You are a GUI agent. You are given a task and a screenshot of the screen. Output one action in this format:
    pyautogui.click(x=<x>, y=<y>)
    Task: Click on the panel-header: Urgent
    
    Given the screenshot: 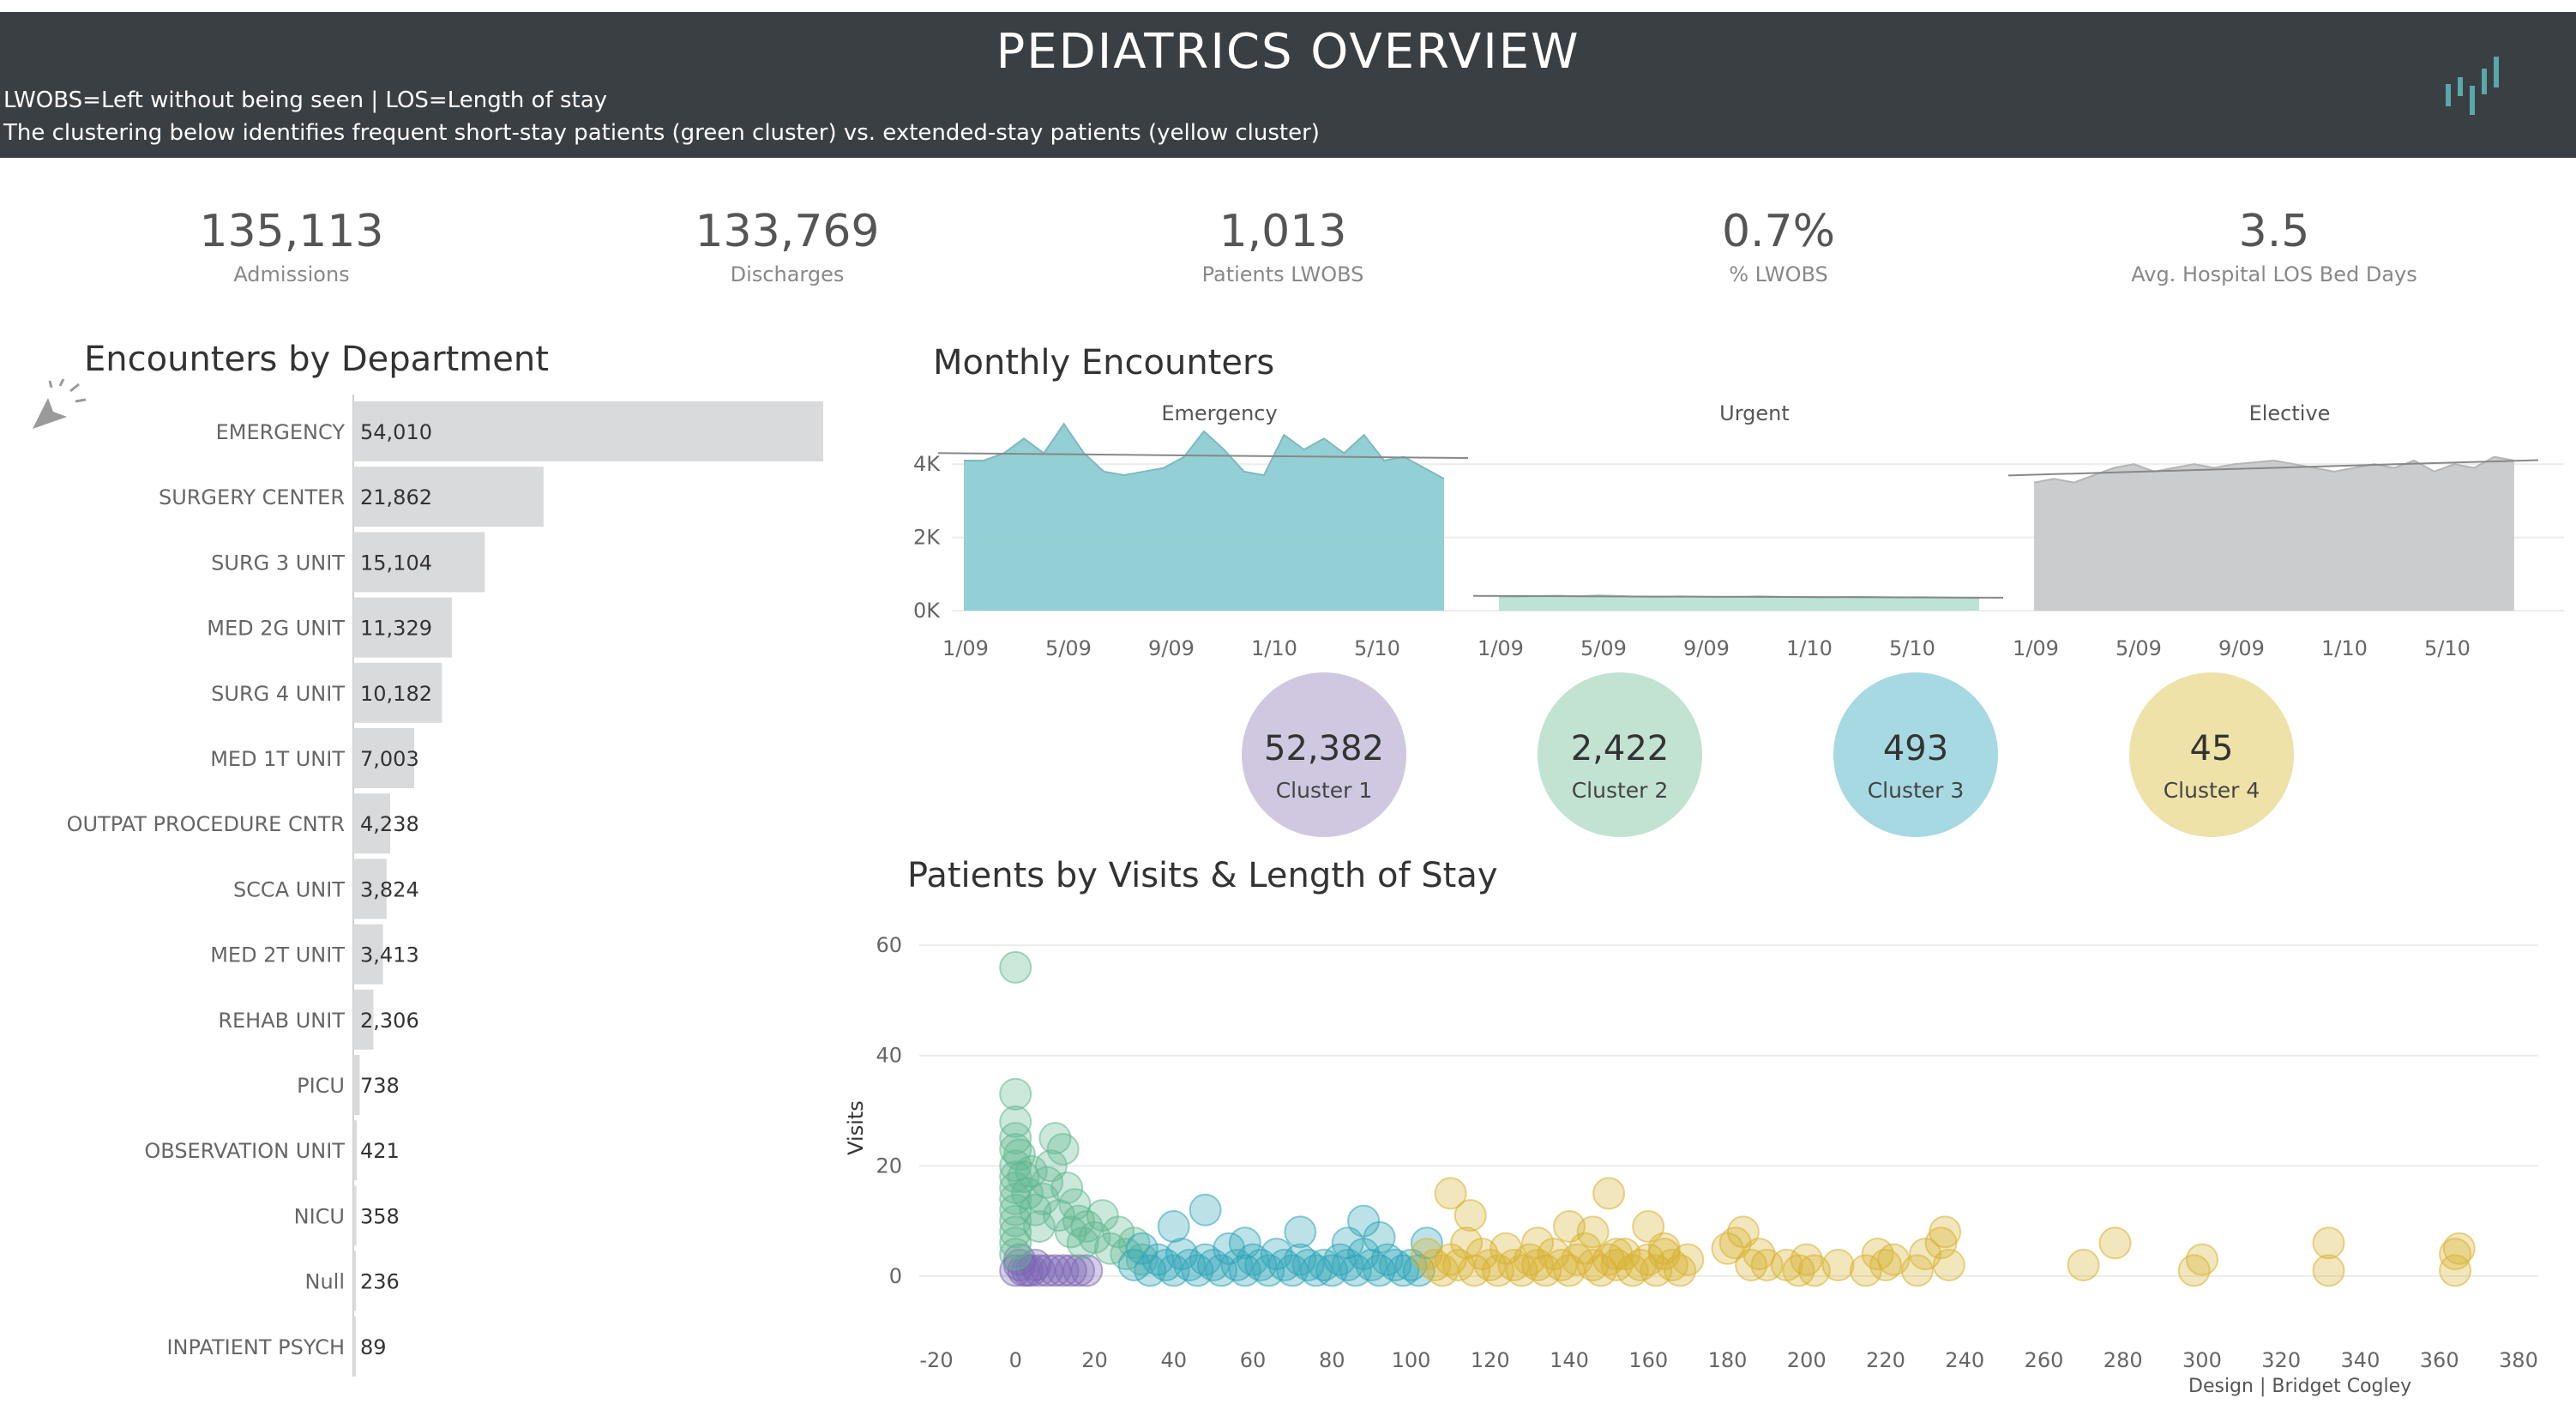 What is the action you would take?
    pyautogui.click(x=1754, y=413)
    